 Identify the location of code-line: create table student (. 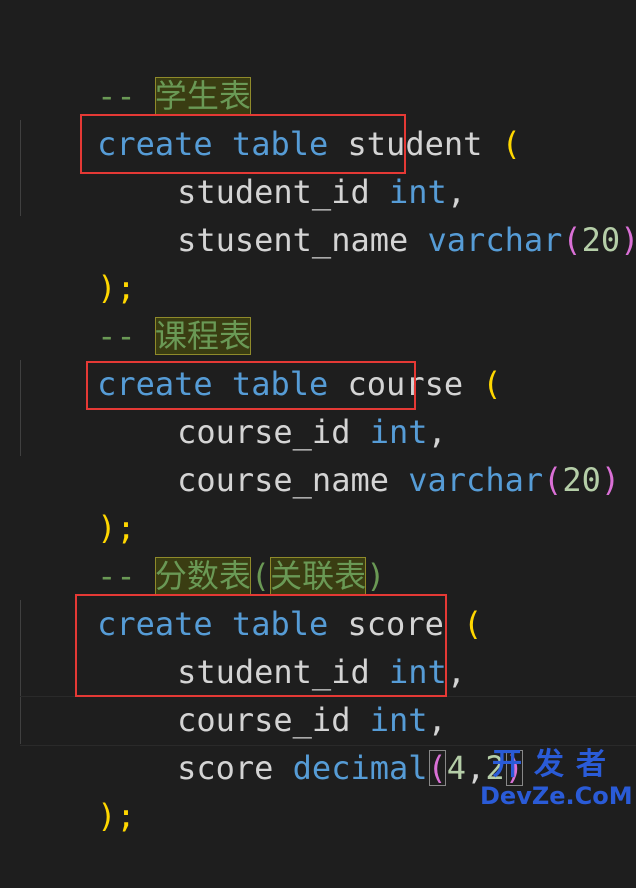
(270, 117).